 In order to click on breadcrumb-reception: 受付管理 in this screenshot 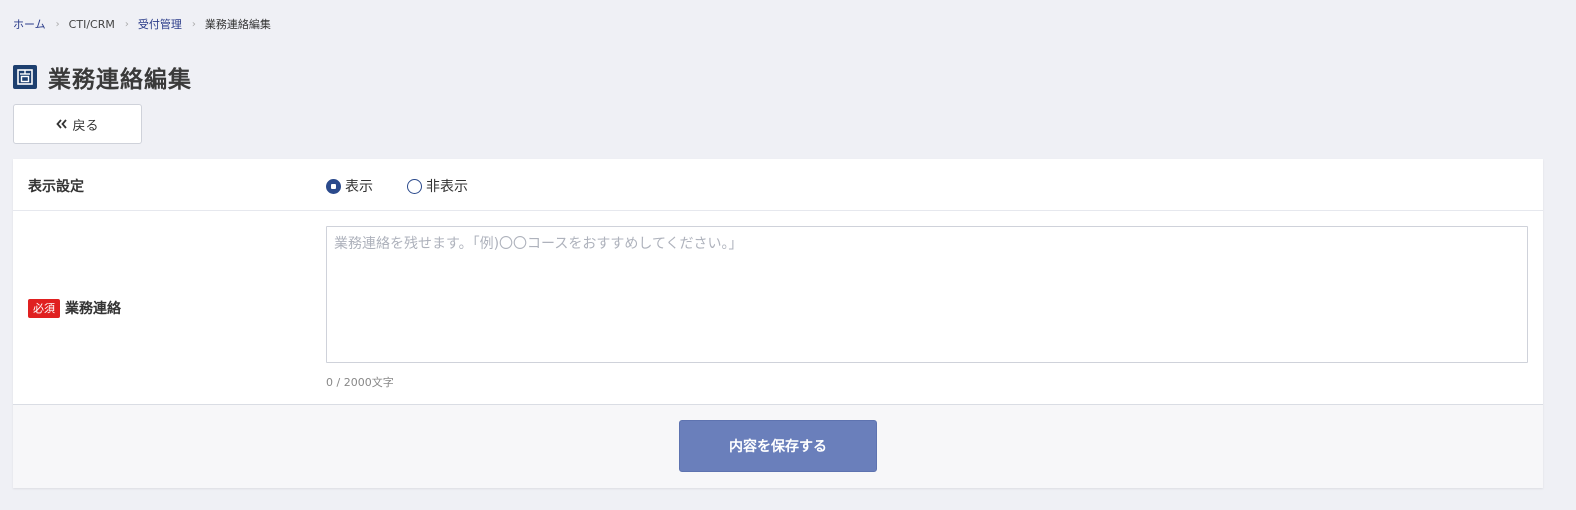, I will do `click(160, 25)`.